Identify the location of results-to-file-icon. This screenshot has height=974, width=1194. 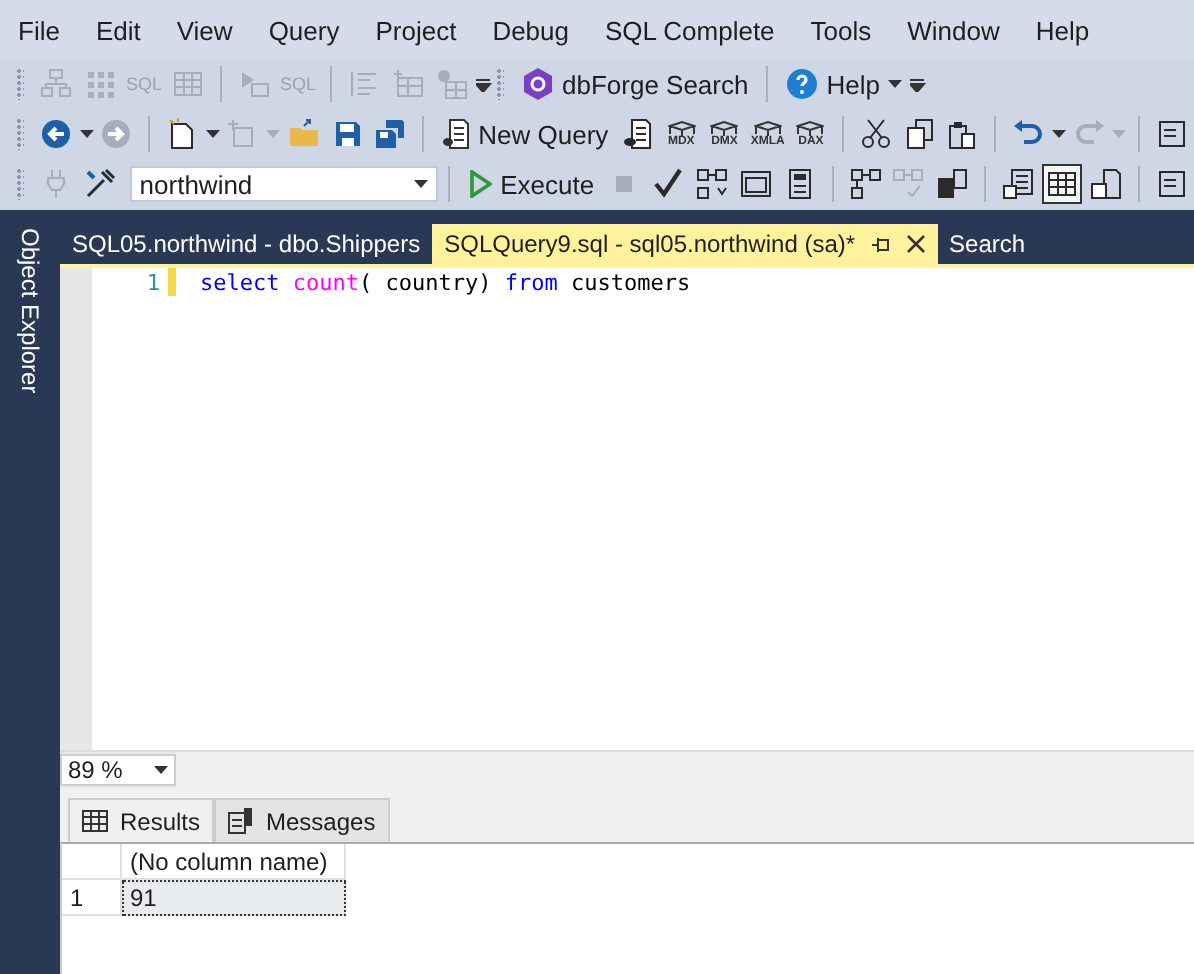
(1106, 184).